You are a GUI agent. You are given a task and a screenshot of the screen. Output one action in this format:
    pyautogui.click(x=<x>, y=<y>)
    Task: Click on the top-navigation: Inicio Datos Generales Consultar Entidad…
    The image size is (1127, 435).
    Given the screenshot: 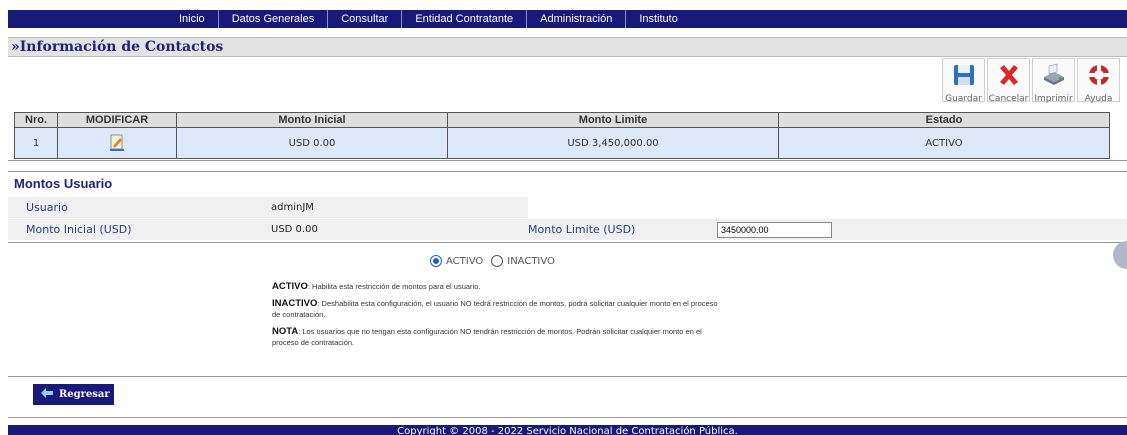 What is the action you would take?
    pyautogui.click(x=567, y=19)
    